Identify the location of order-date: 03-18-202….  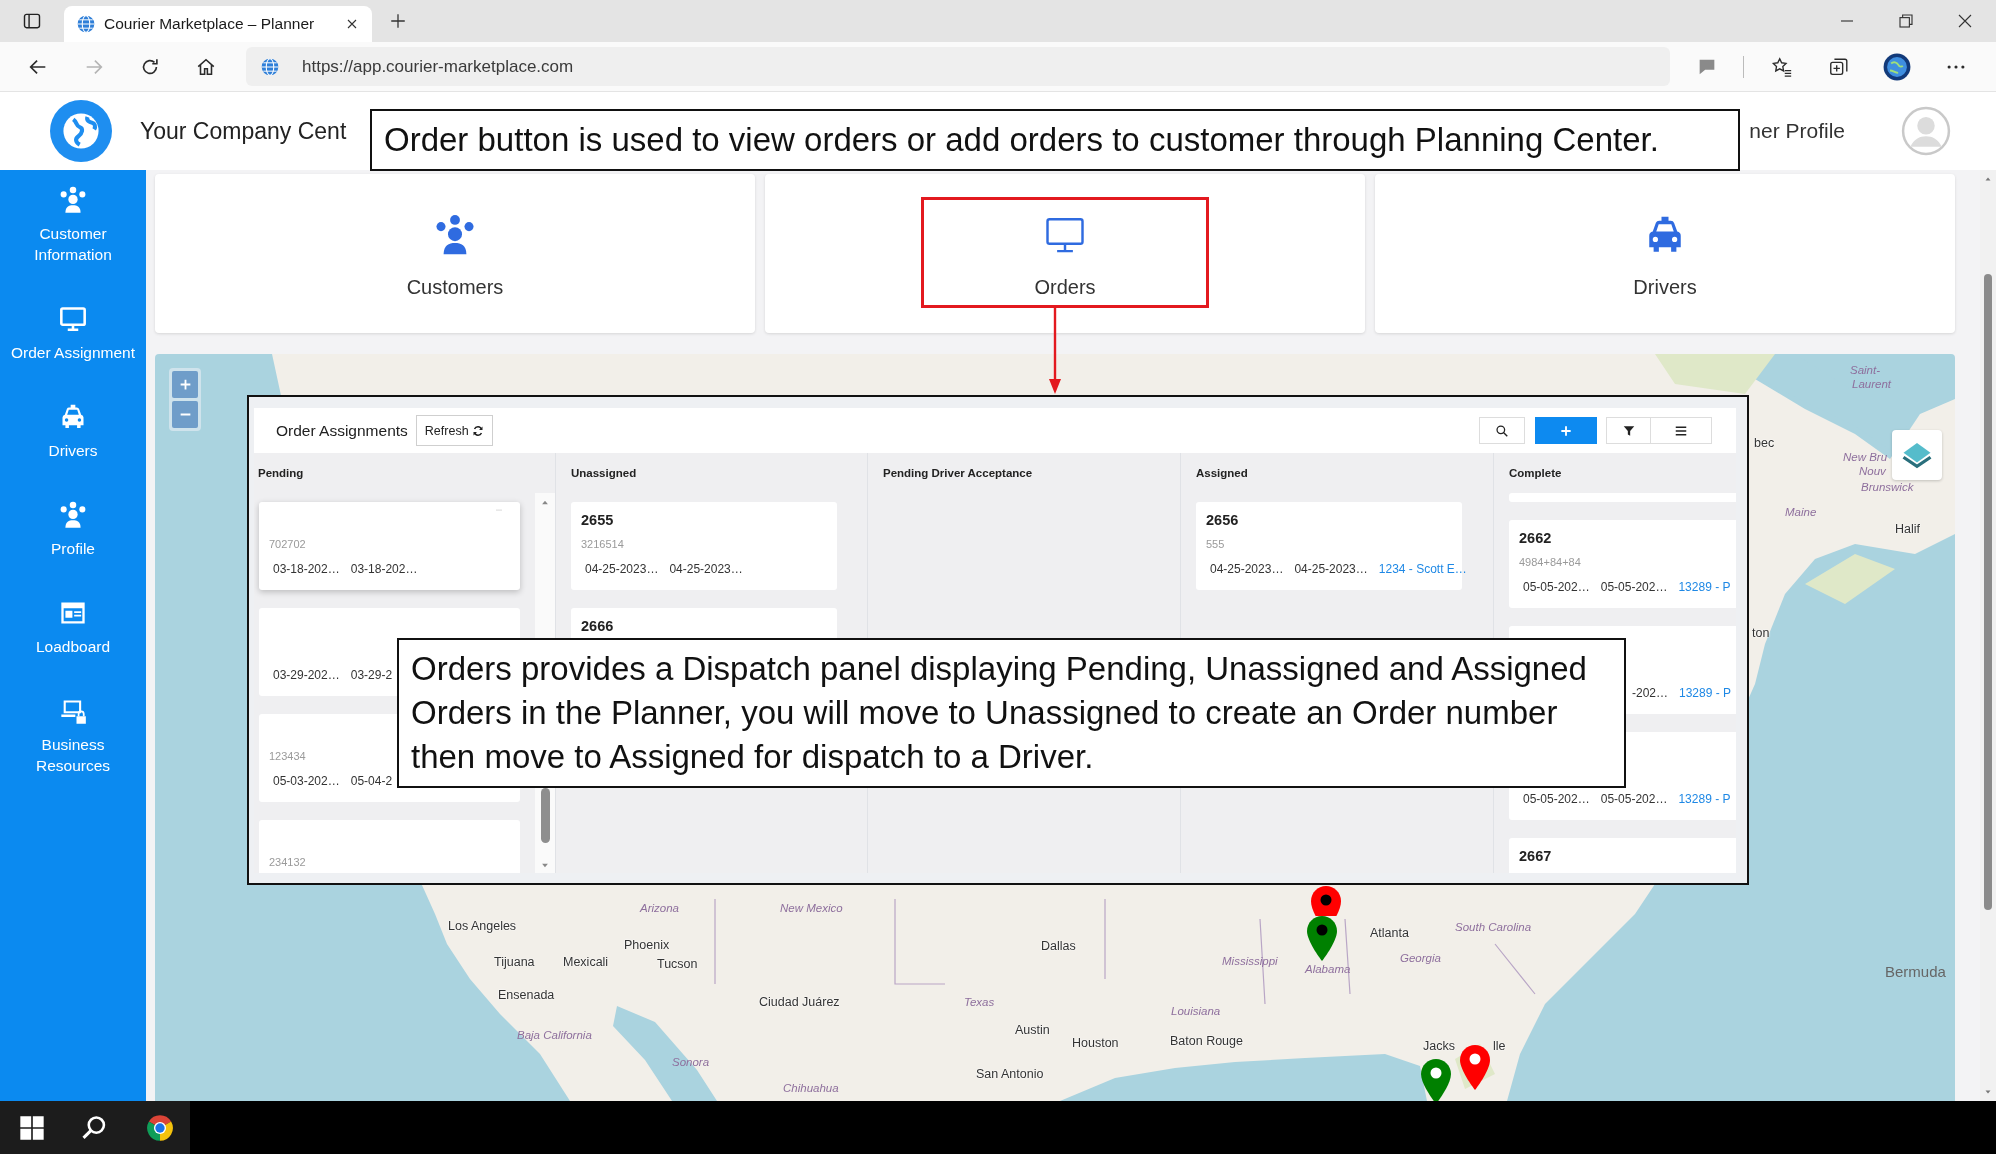
(306, 569).